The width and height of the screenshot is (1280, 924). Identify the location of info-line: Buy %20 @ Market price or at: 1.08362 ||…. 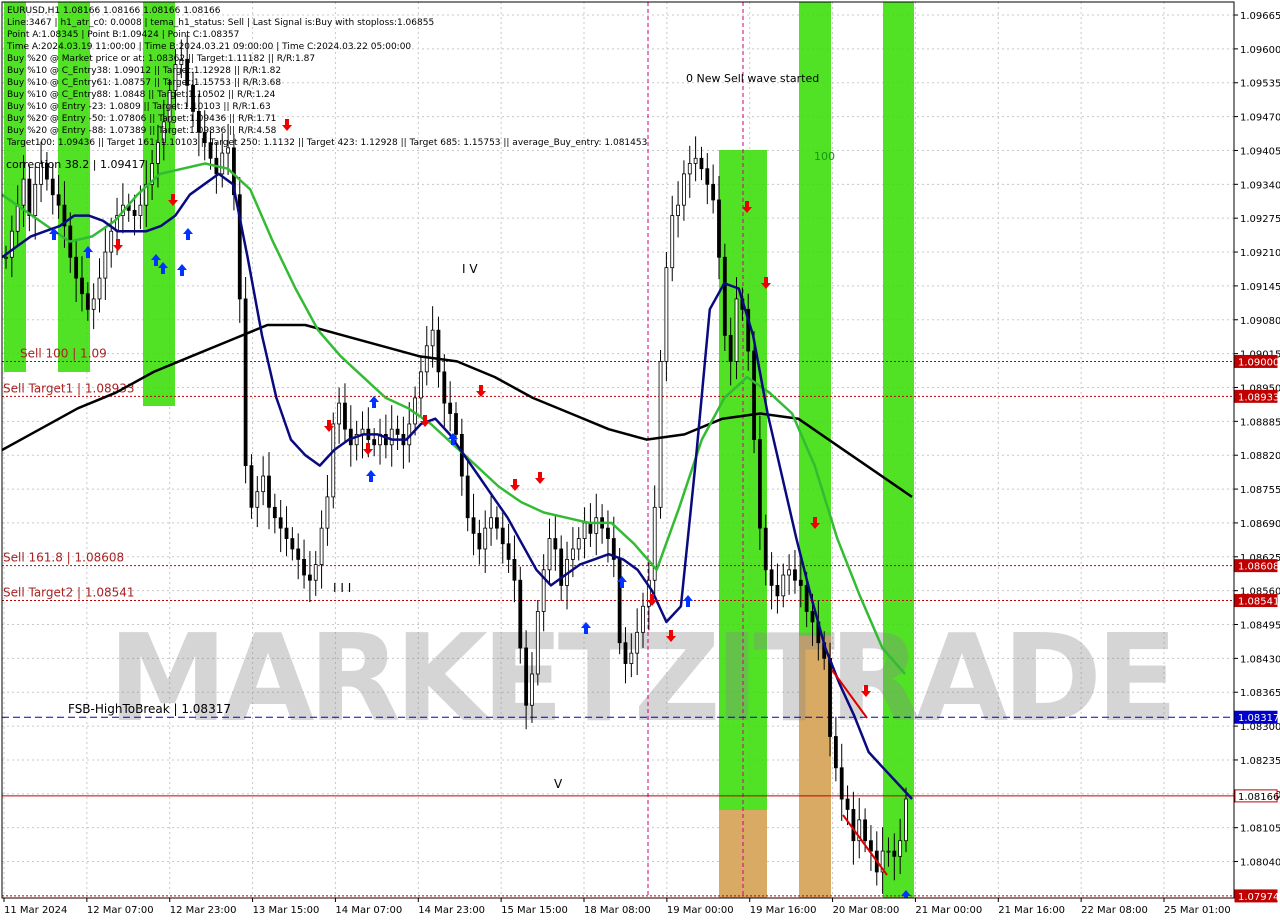
(161, 59).